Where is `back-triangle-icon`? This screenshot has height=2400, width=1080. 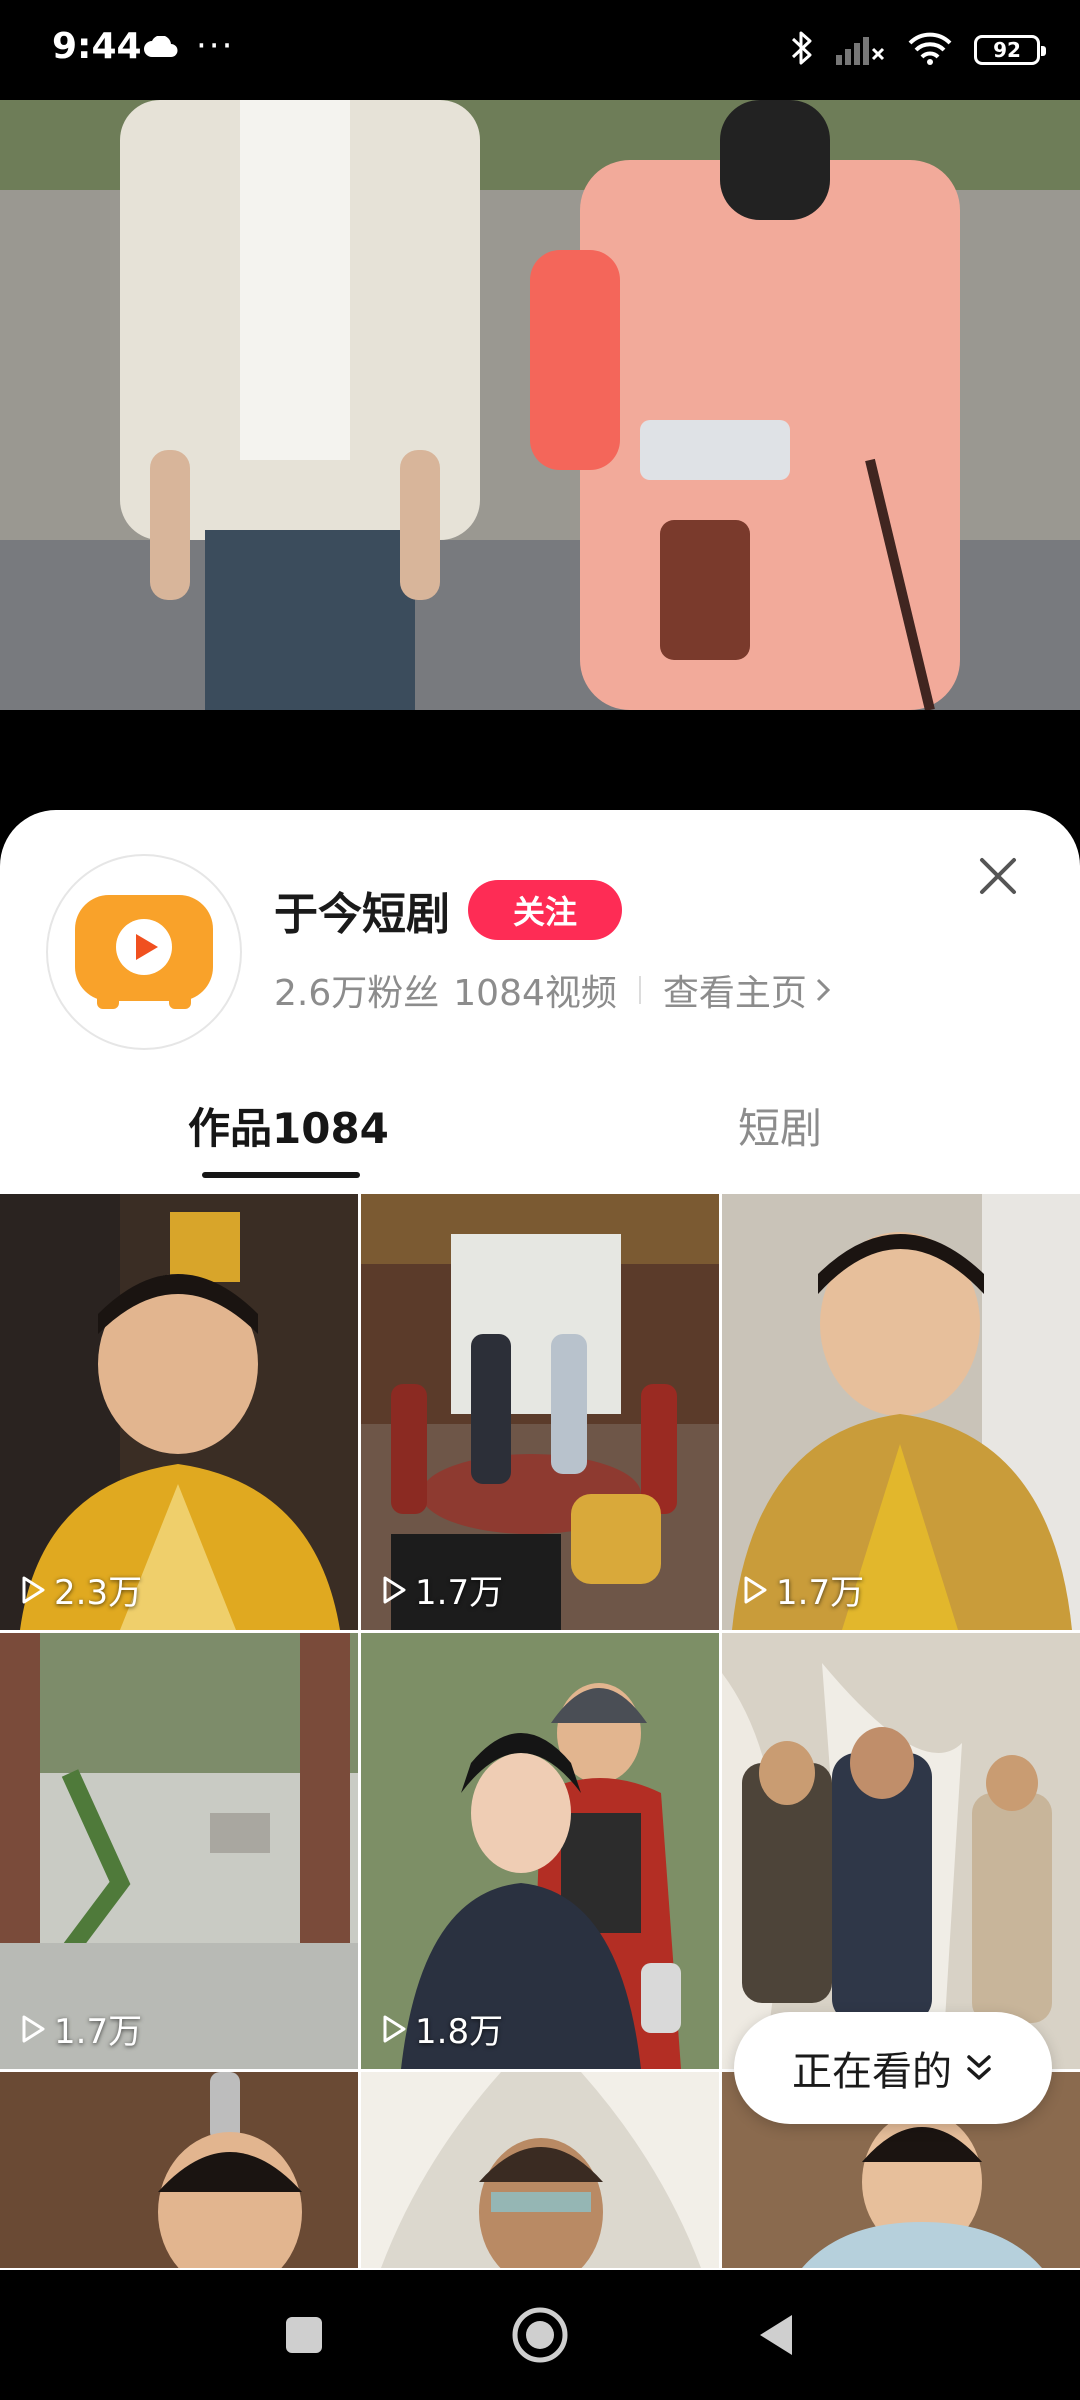 back-triangle-icon is located at coordinates (776, 2335).